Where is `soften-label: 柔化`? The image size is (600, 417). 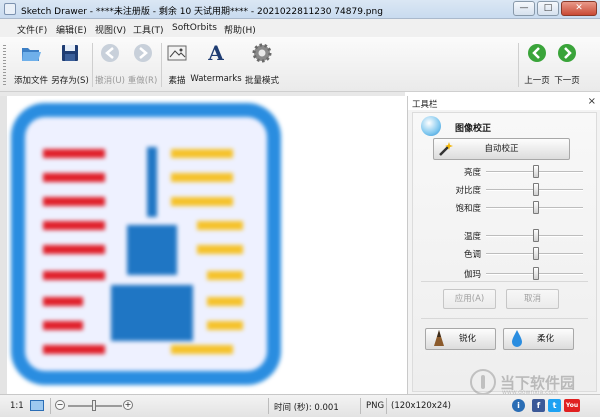
soften-label: 柔化 is located at coordinates (545, 339).